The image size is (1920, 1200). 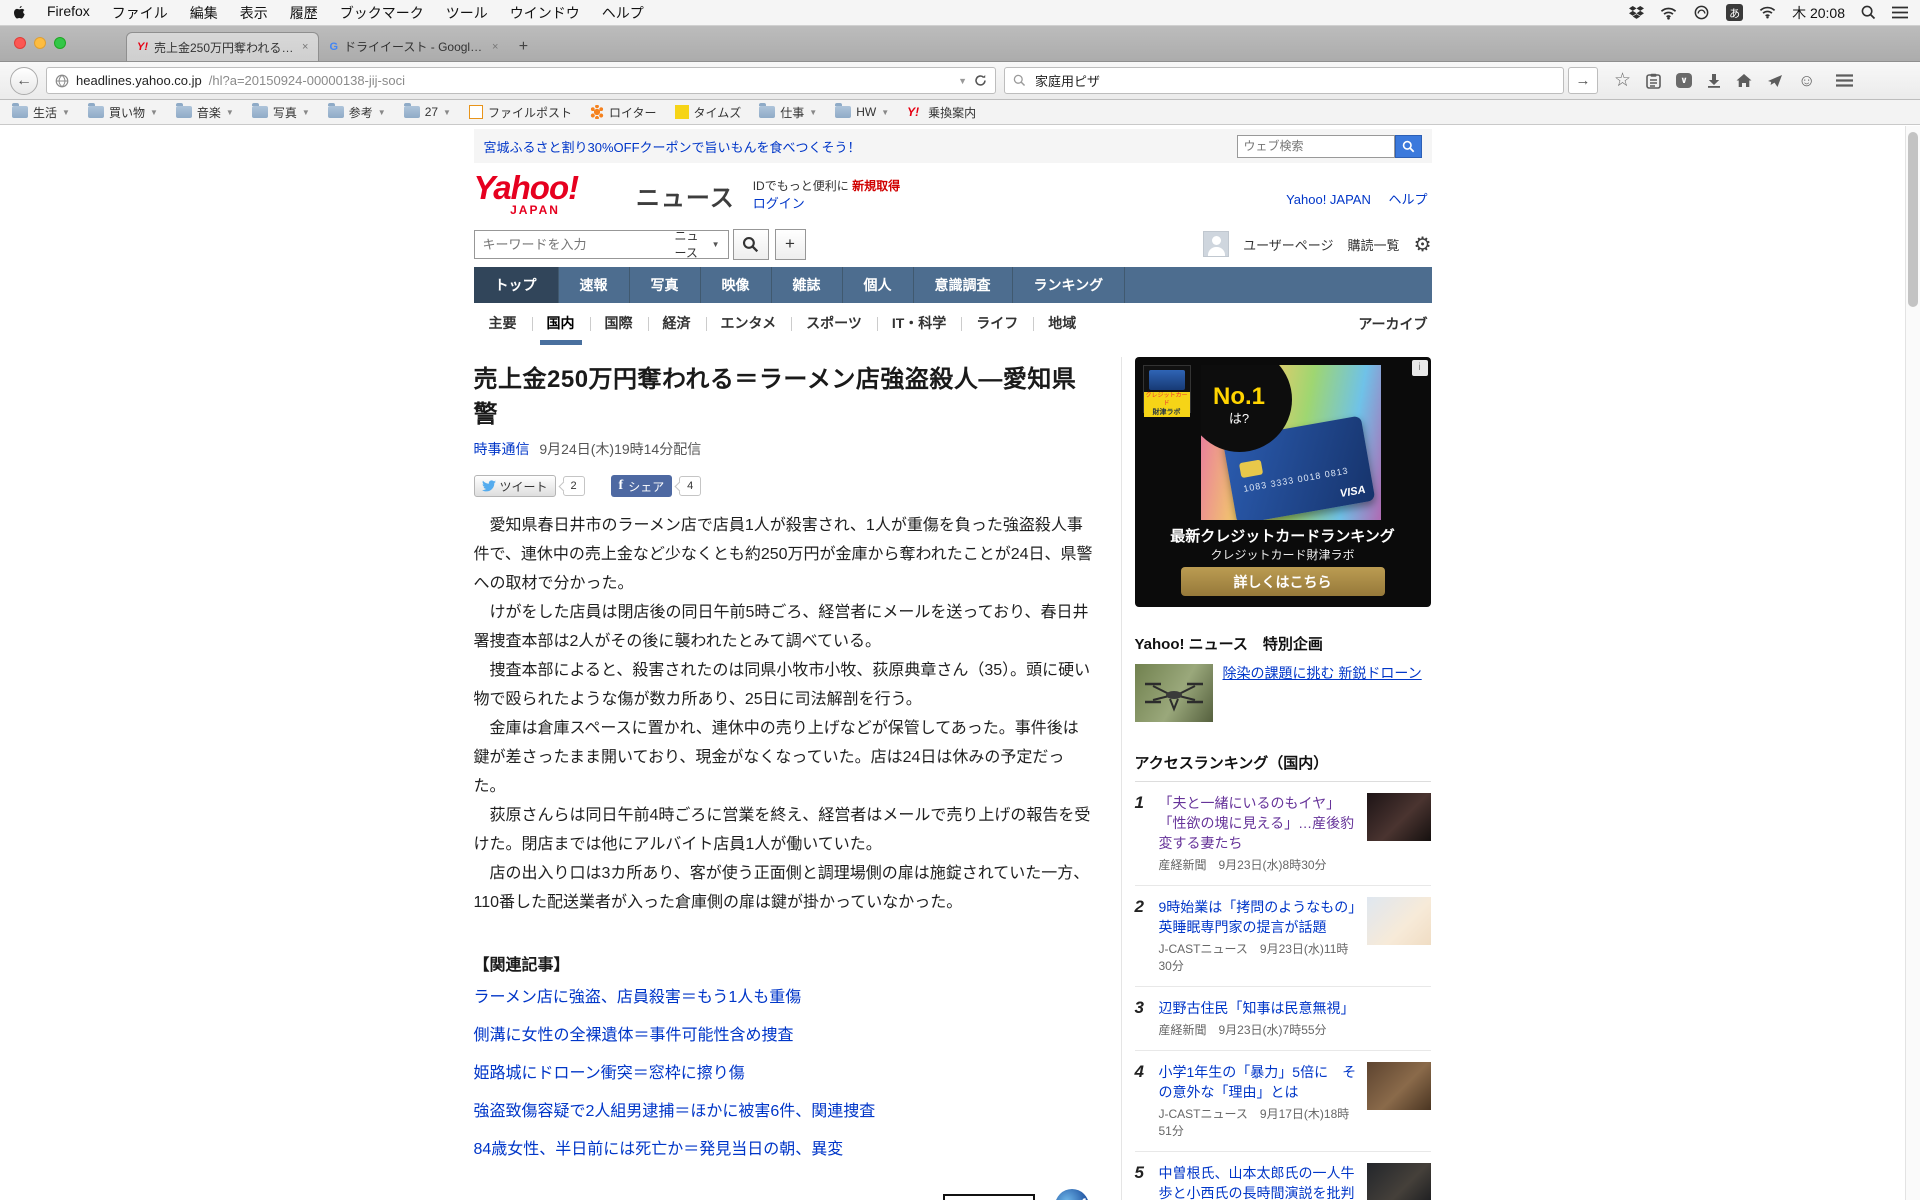 What do you see at coordinates (204, 13) in the screenshot?
I see `menu-item: 編集` at bounding box center [204, 13].